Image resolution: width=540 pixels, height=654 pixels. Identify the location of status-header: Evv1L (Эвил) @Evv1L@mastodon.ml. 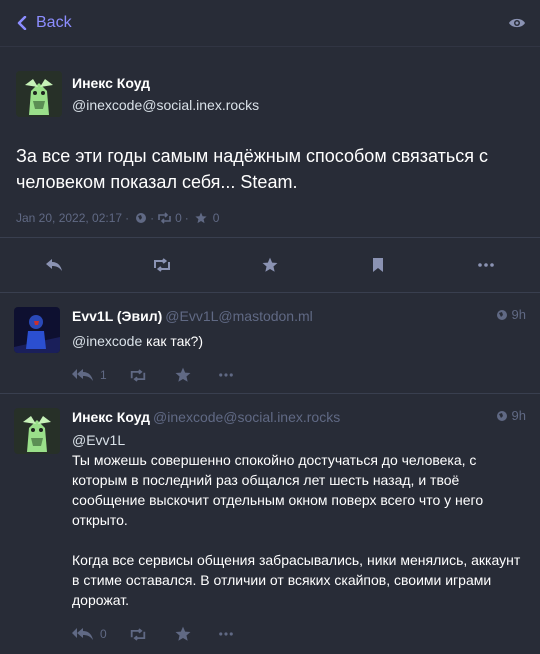
(299, 316).